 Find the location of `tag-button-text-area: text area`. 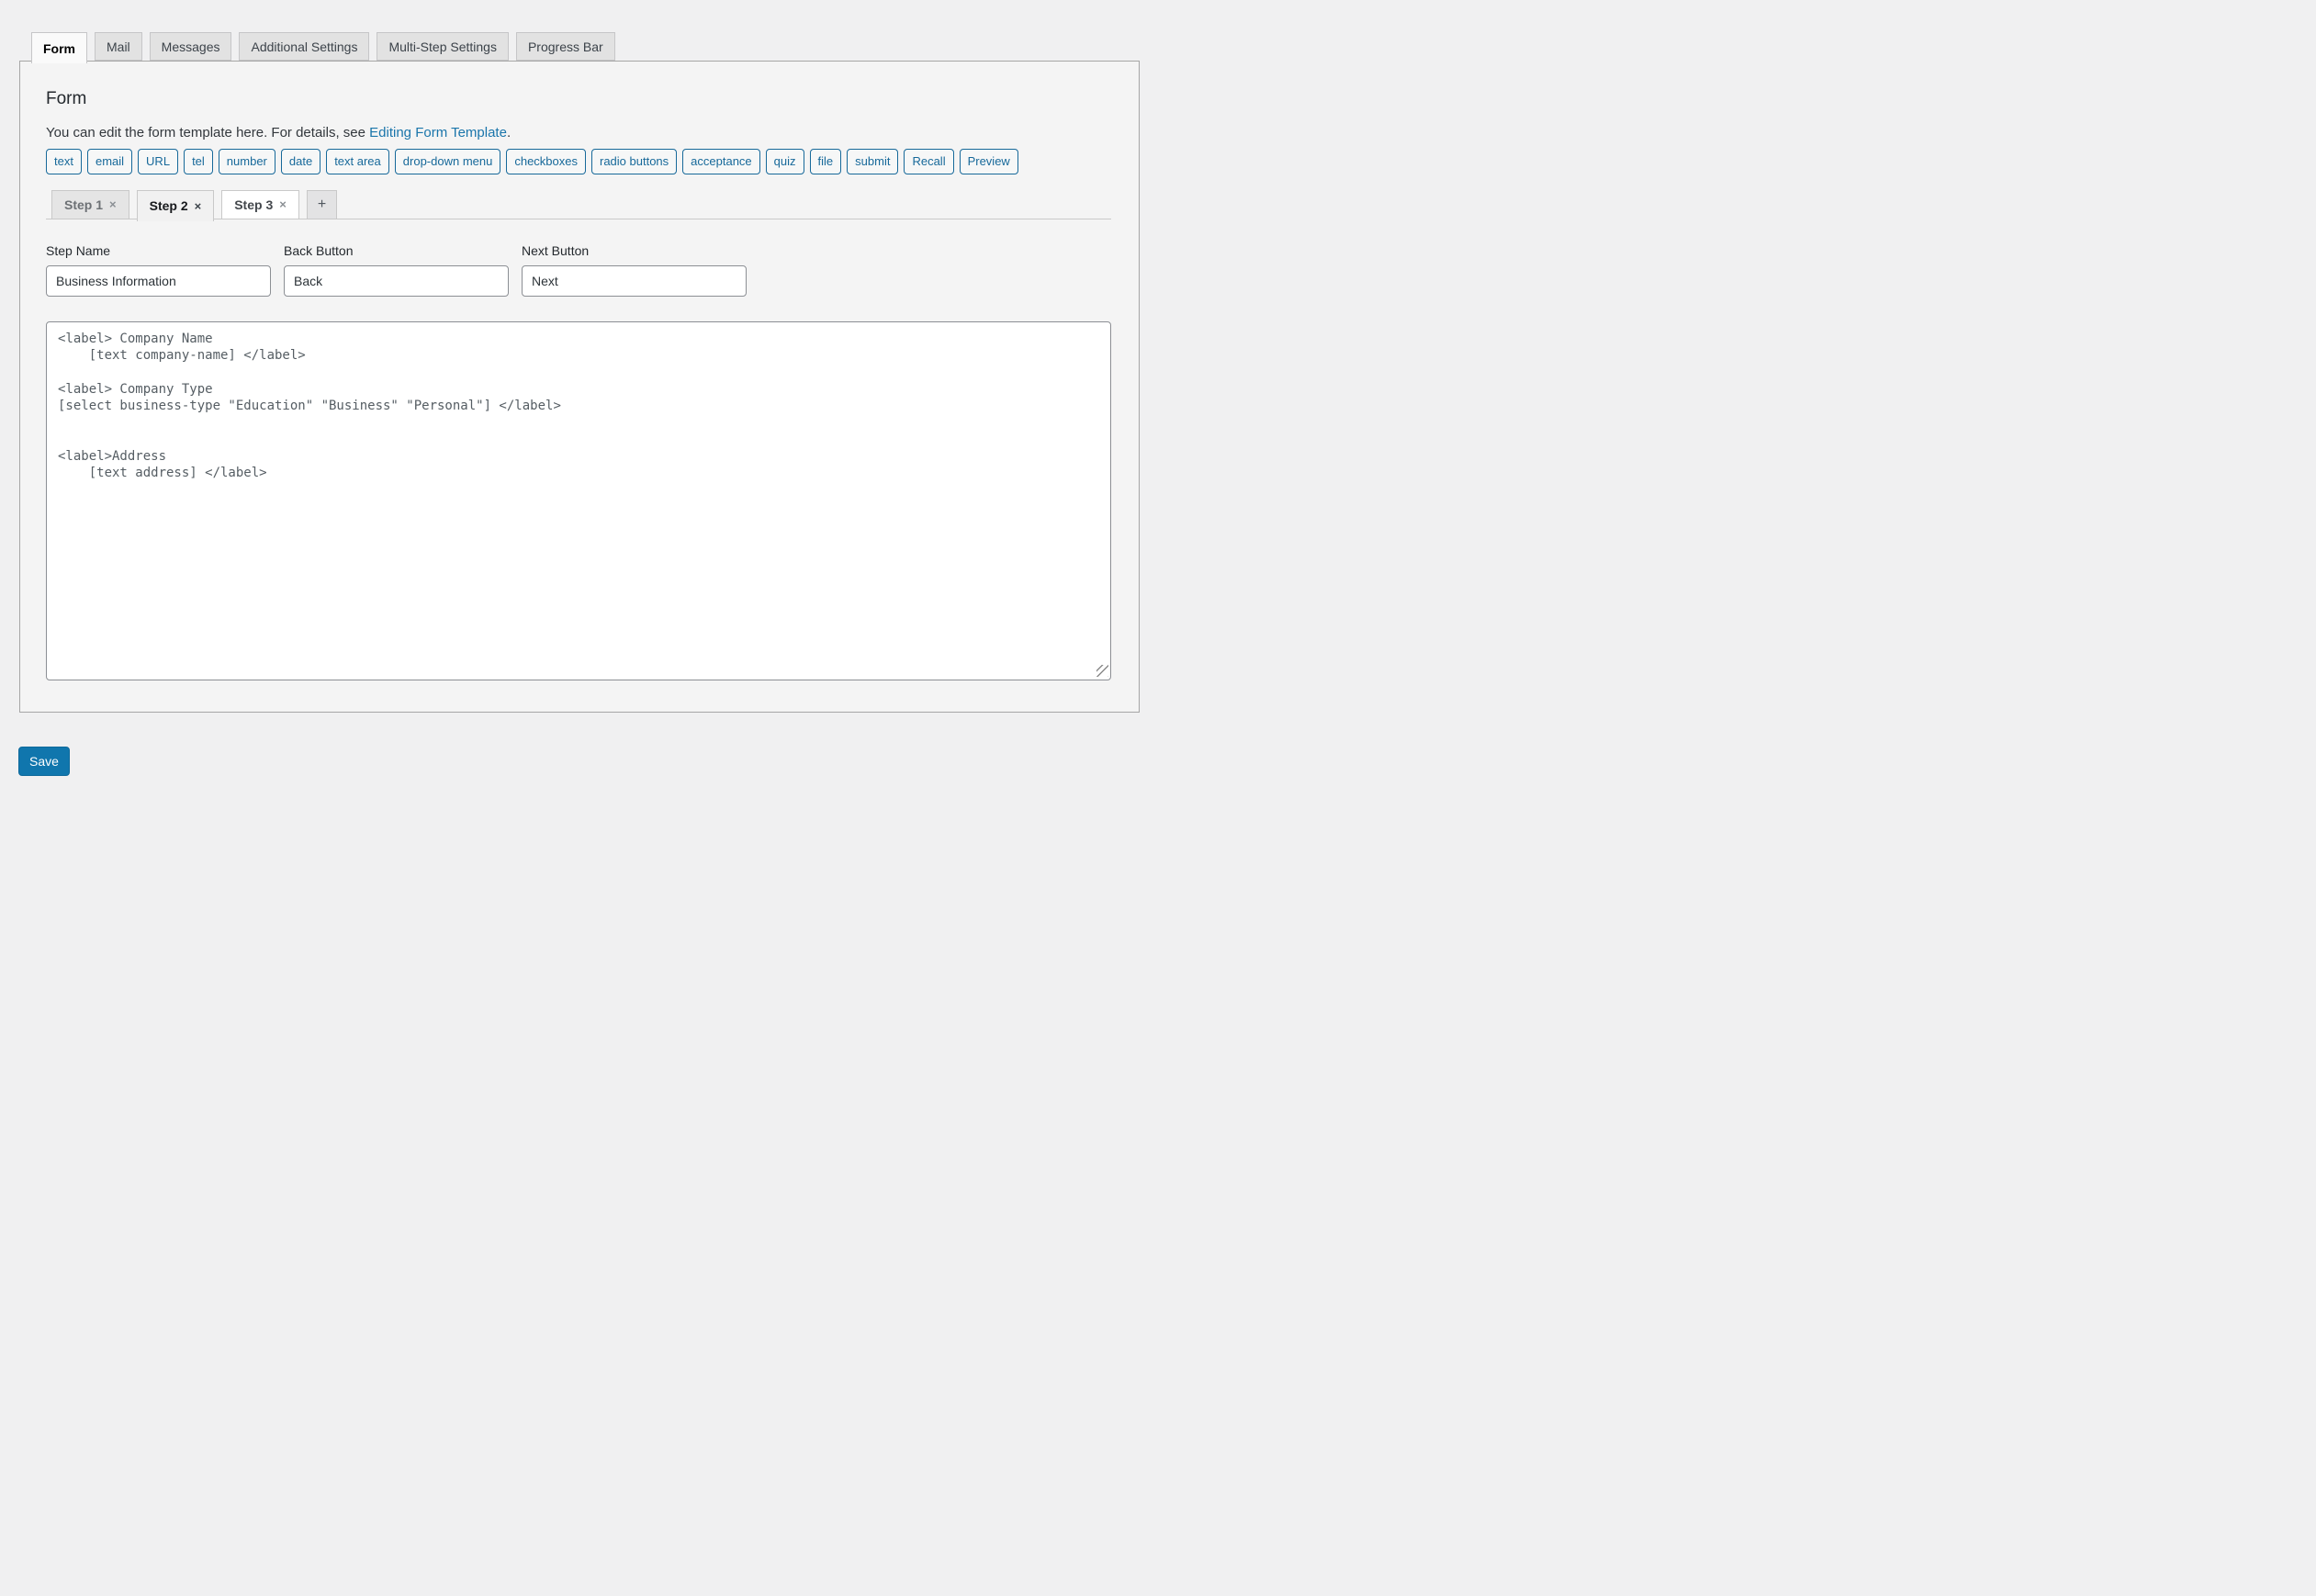

tag-button-text-area: text area is located at coordinates (357, 161).